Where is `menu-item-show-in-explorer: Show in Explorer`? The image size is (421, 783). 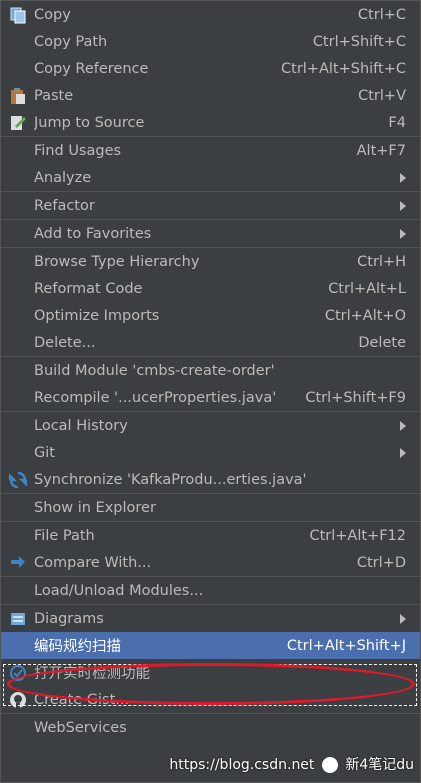
menu-item-show-in-explorer: Show in Explorer is located at coordinates (210, 507).